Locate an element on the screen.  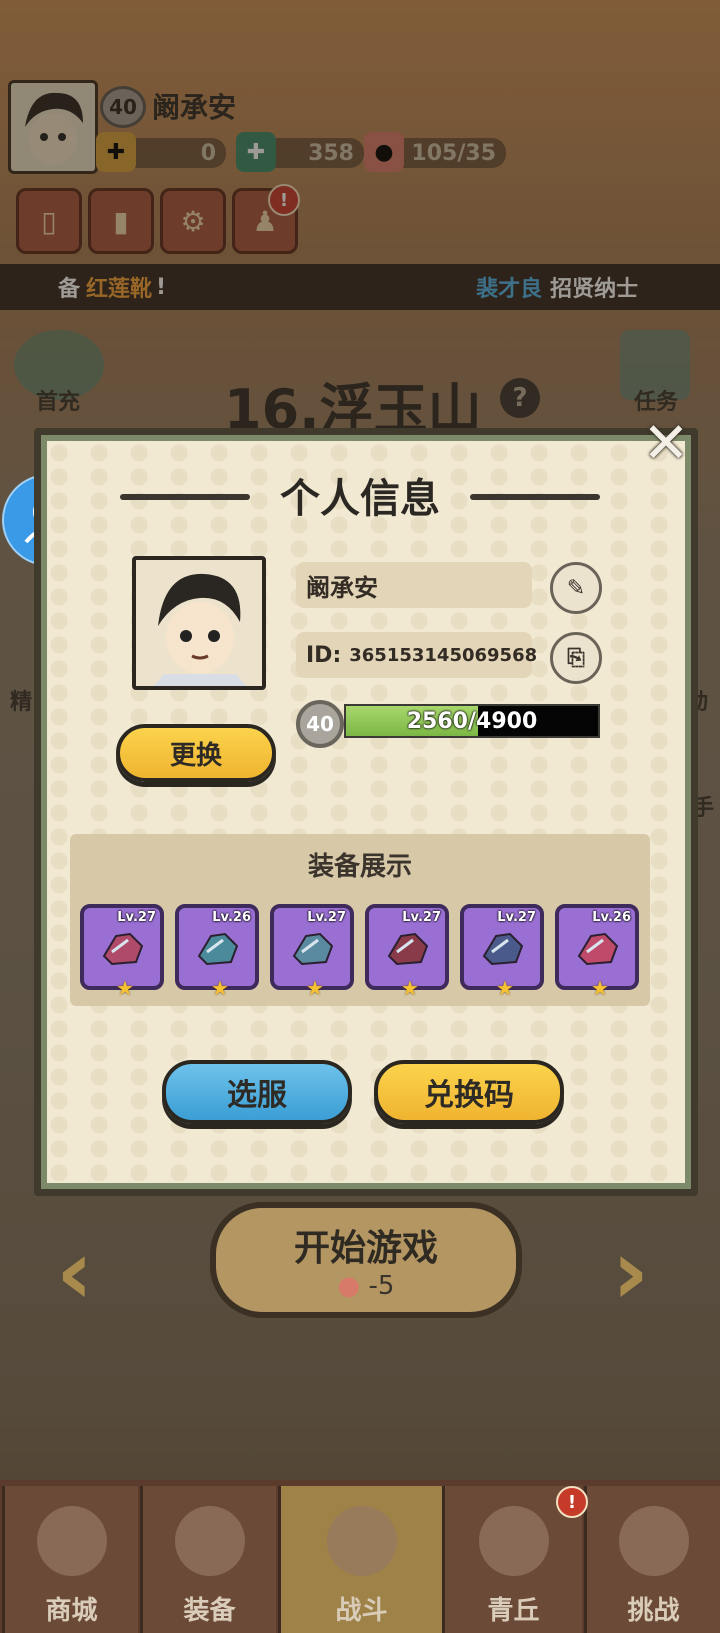
shop-icon is located at coordinates (71, 1541).